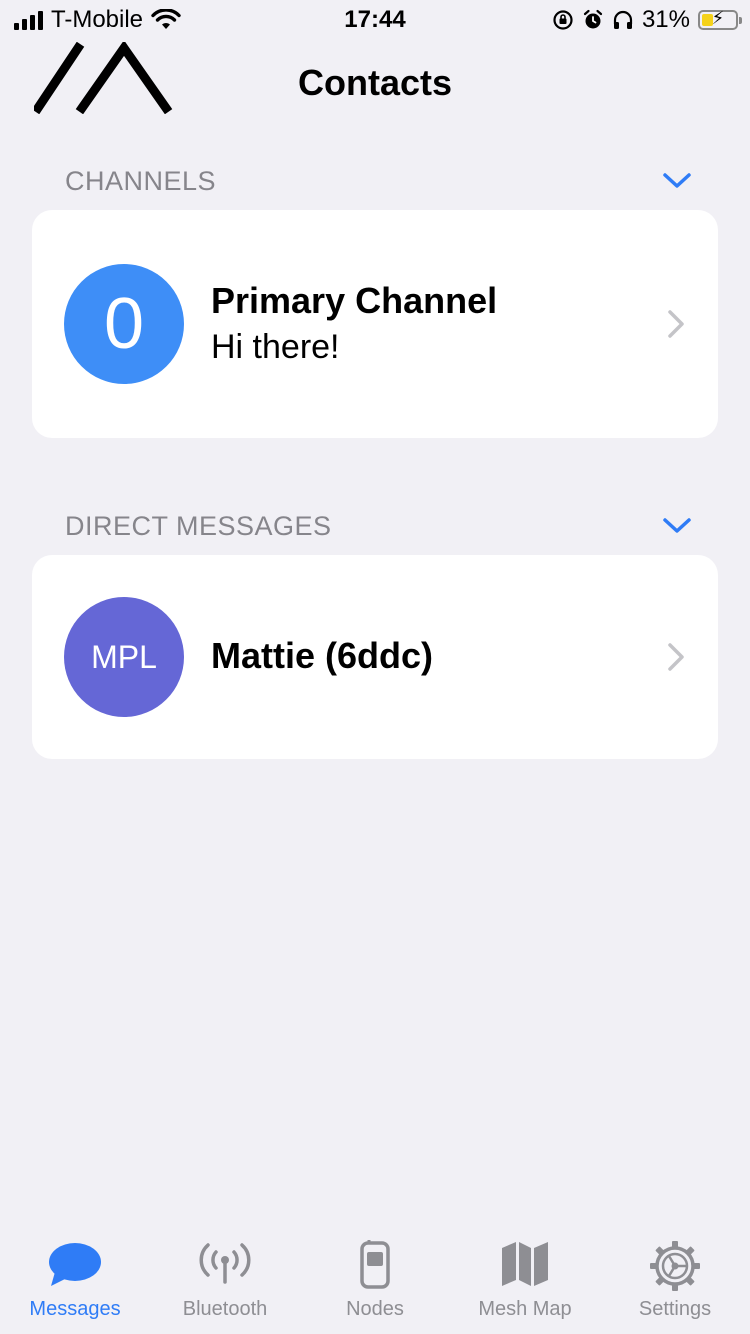 This screenshot has height=1334, width=750. I want to click on channel-row-text: Primary Channel Hi there!, so click(354, 323).